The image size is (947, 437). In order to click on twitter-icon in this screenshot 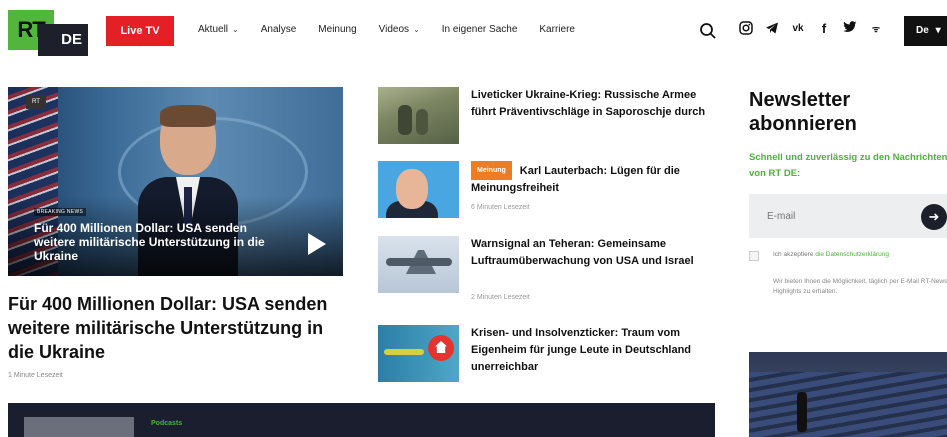, I will do `click(850, 29)`.